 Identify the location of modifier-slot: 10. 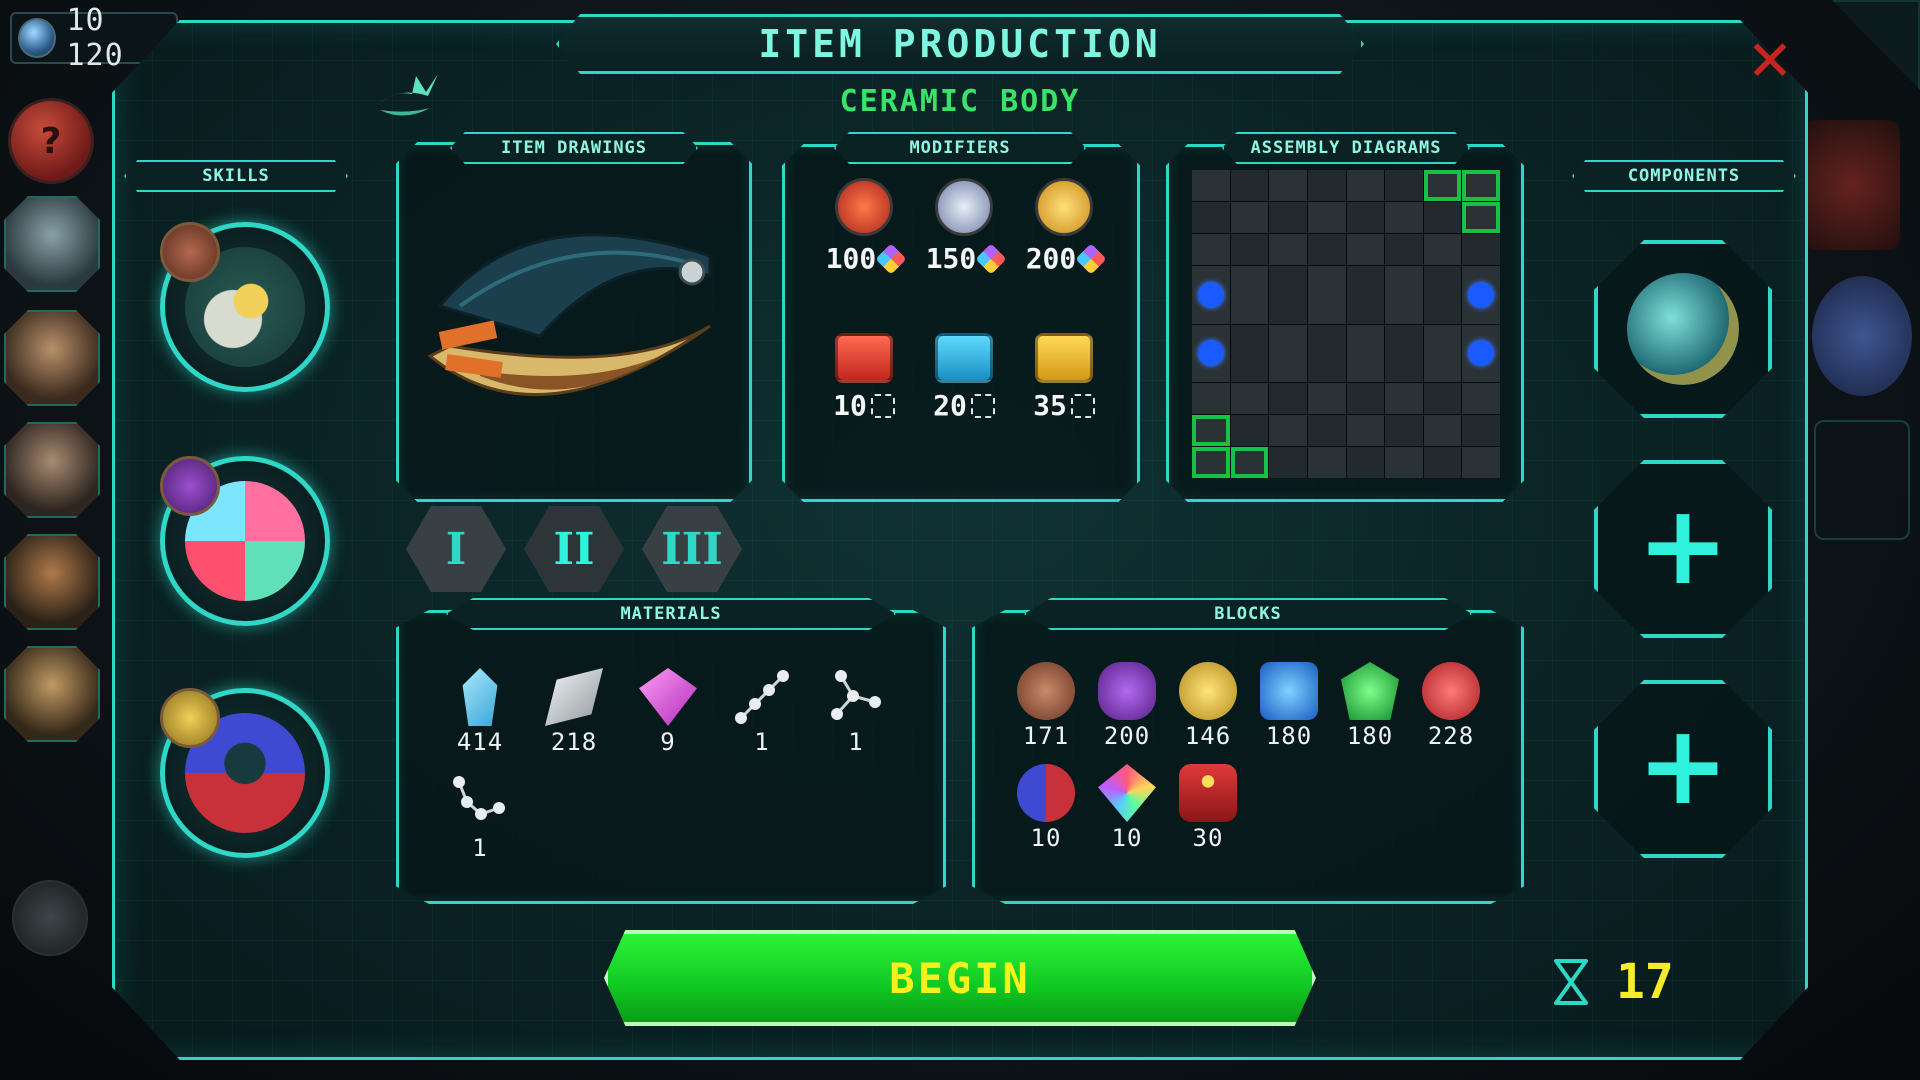
(864, 377).